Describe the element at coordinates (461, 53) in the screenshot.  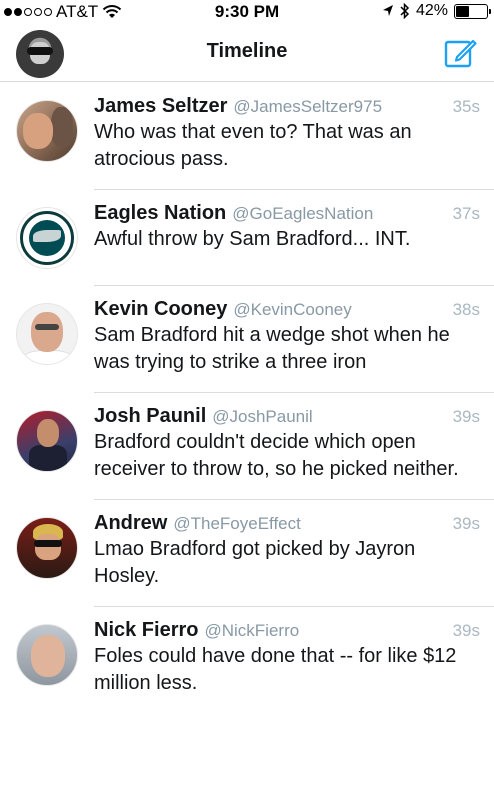
I see `compose-tweet-icon` at that location.